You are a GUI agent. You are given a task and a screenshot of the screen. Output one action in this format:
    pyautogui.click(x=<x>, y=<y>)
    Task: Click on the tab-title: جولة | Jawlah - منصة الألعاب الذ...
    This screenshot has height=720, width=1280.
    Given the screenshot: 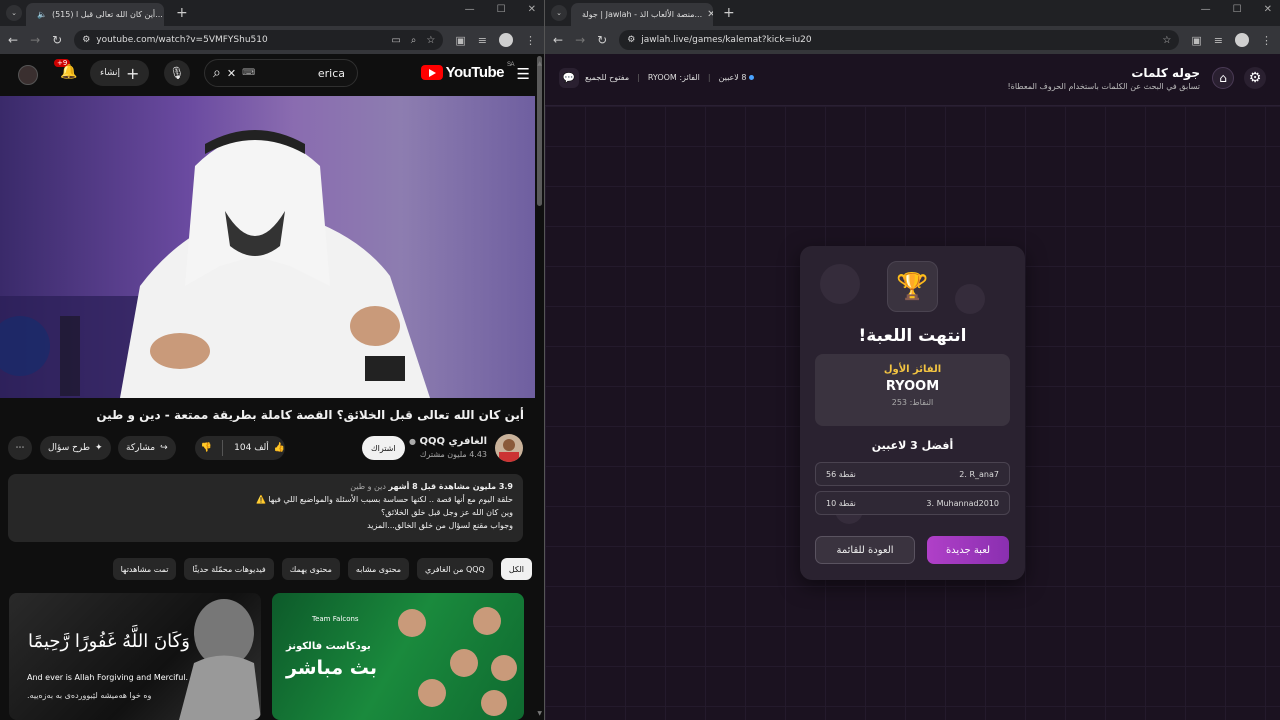 What is the action you would take?
    pyautogui.click(x=642, y=14)
    